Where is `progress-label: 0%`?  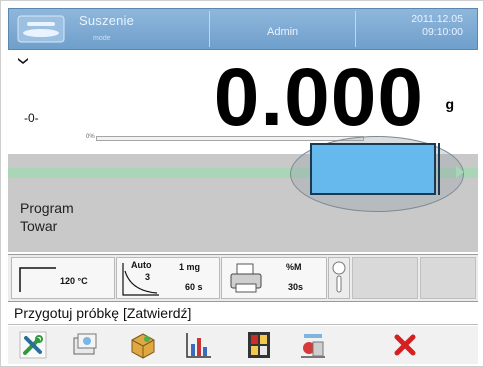
progress-label: 0% is located at coordinates (90, 137).